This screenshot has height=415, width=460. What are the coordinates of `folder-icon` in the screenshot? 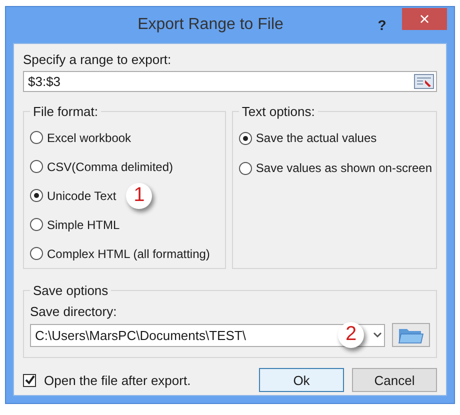 It's located at (411, 335).